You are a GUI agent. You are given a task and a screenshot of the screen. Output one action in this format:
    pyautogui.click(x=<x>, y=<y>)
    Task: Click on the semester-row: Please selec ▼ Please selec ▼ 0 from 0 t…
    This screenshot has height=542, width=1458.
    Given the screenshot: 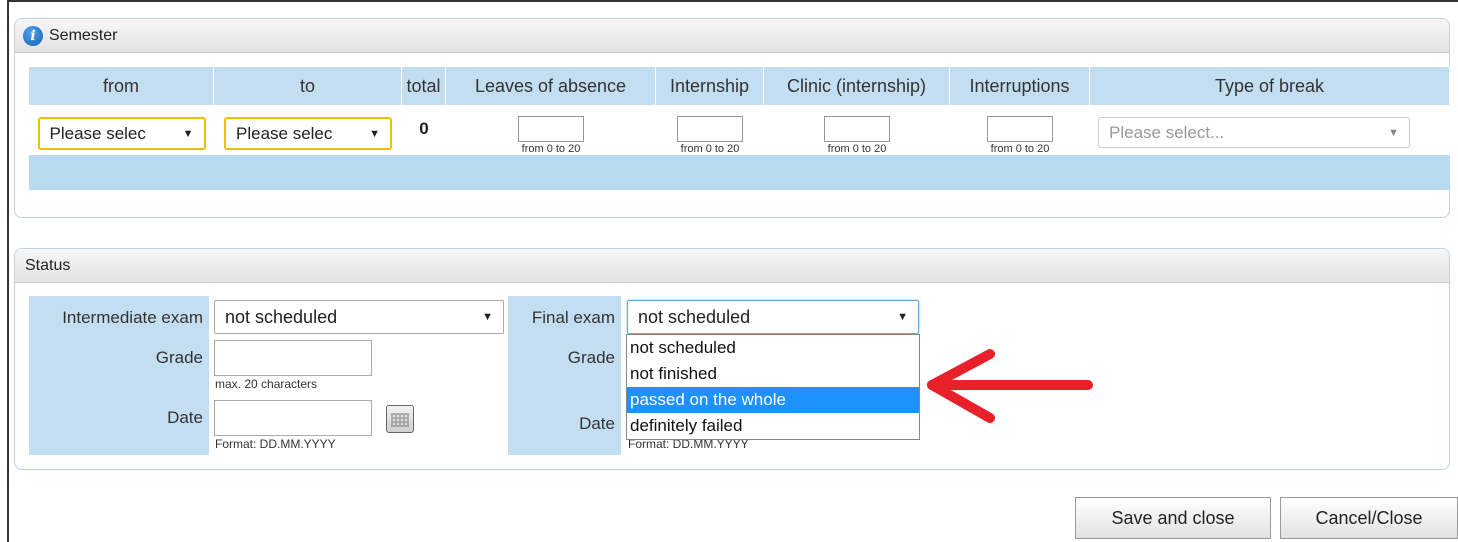 What is the action you would take?
    pyautogui.click(x=739, y=130)
    